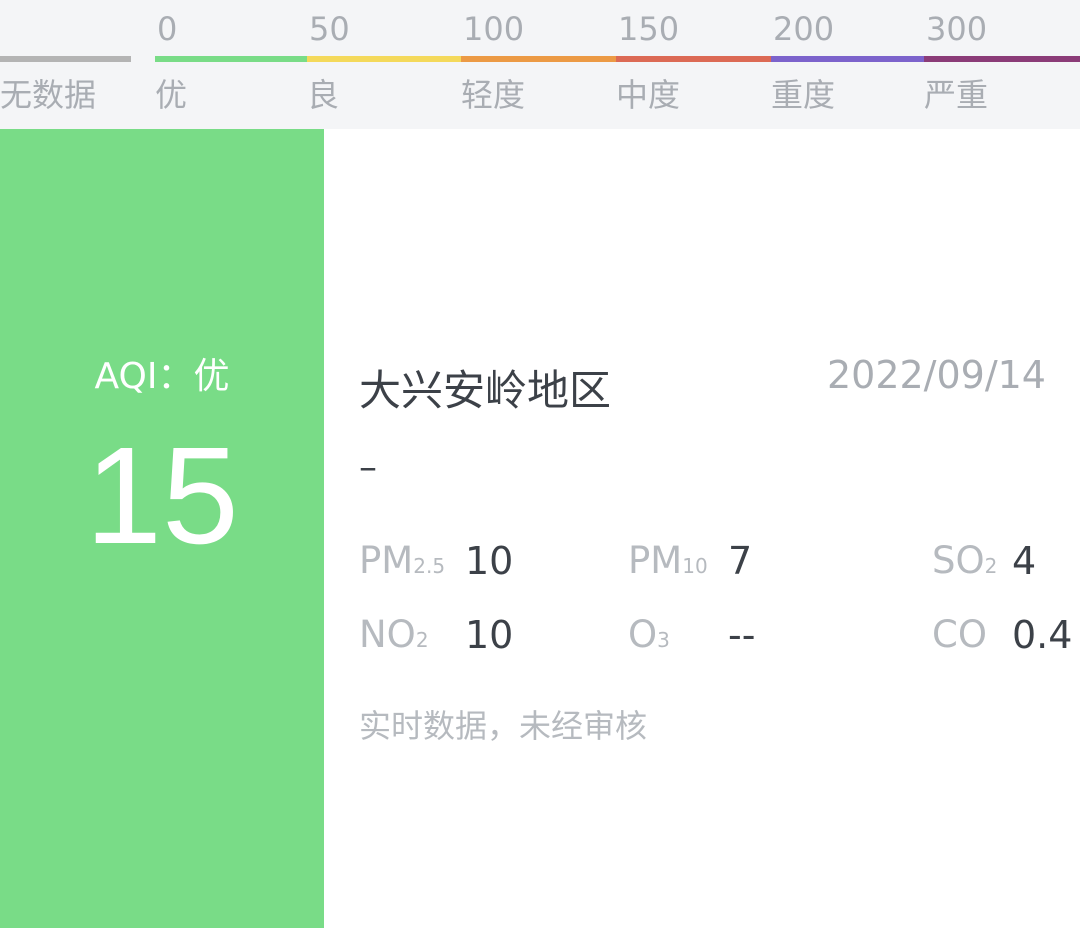  I want to click on legend-level-label: 良, so click(323, 95).